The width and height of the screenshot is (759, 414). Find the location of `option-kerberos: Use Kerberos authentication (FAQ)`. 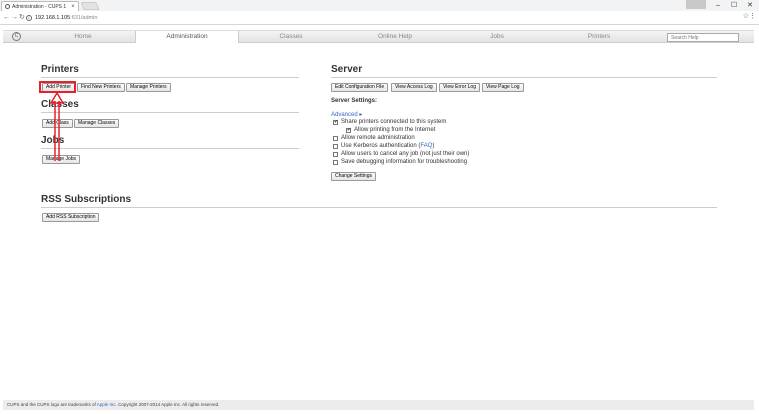

option-kerberos: Use Kerberos authentication (FAQ) is located at coordinates (383, 146).